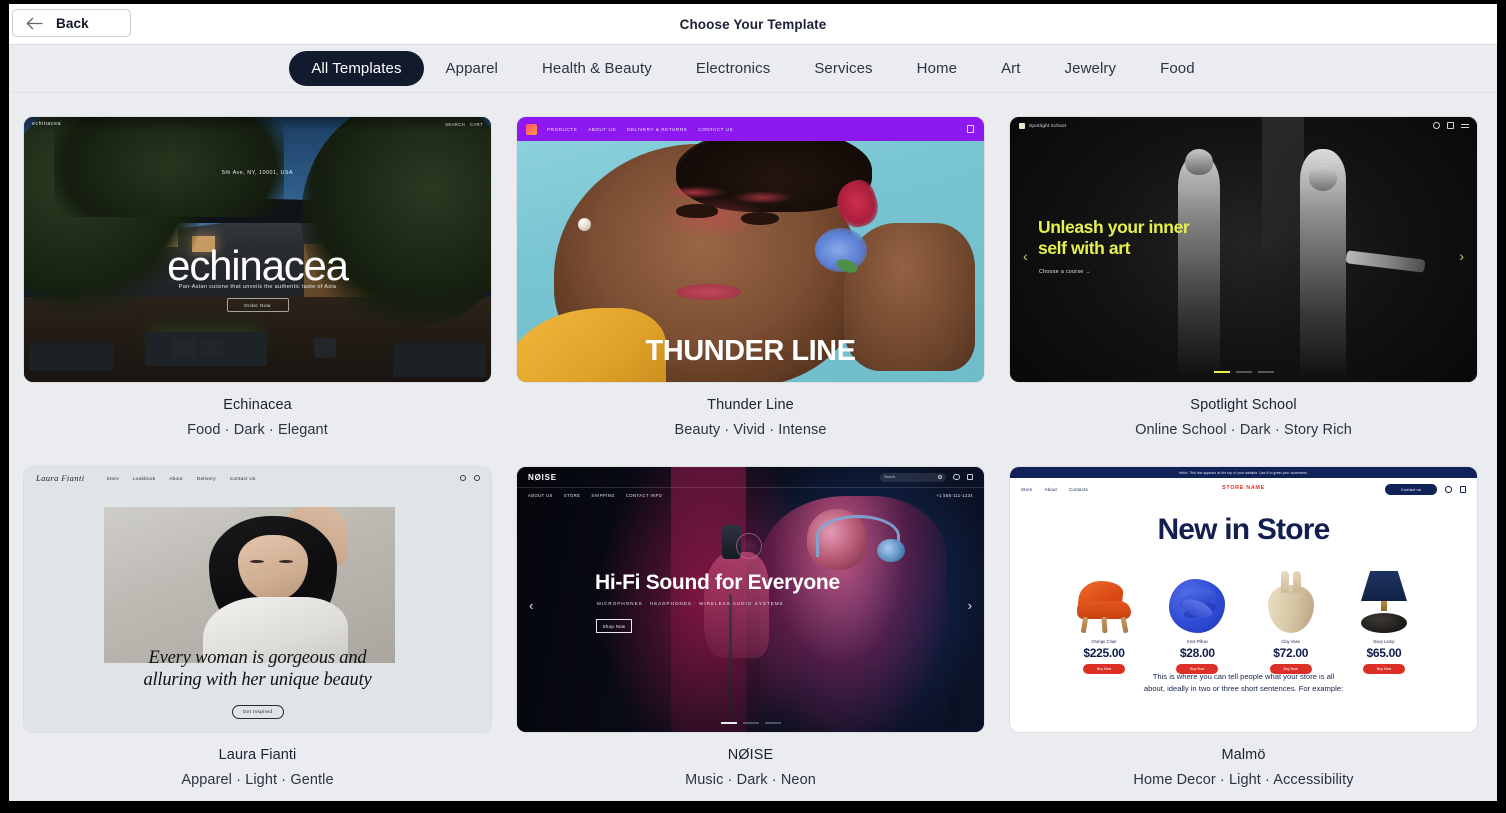 The image size is (1506, 813). Describe the element at coordinates (603, 495) in the screenshot. I see `preview-nav-shipping: SHIPPING` at that location.